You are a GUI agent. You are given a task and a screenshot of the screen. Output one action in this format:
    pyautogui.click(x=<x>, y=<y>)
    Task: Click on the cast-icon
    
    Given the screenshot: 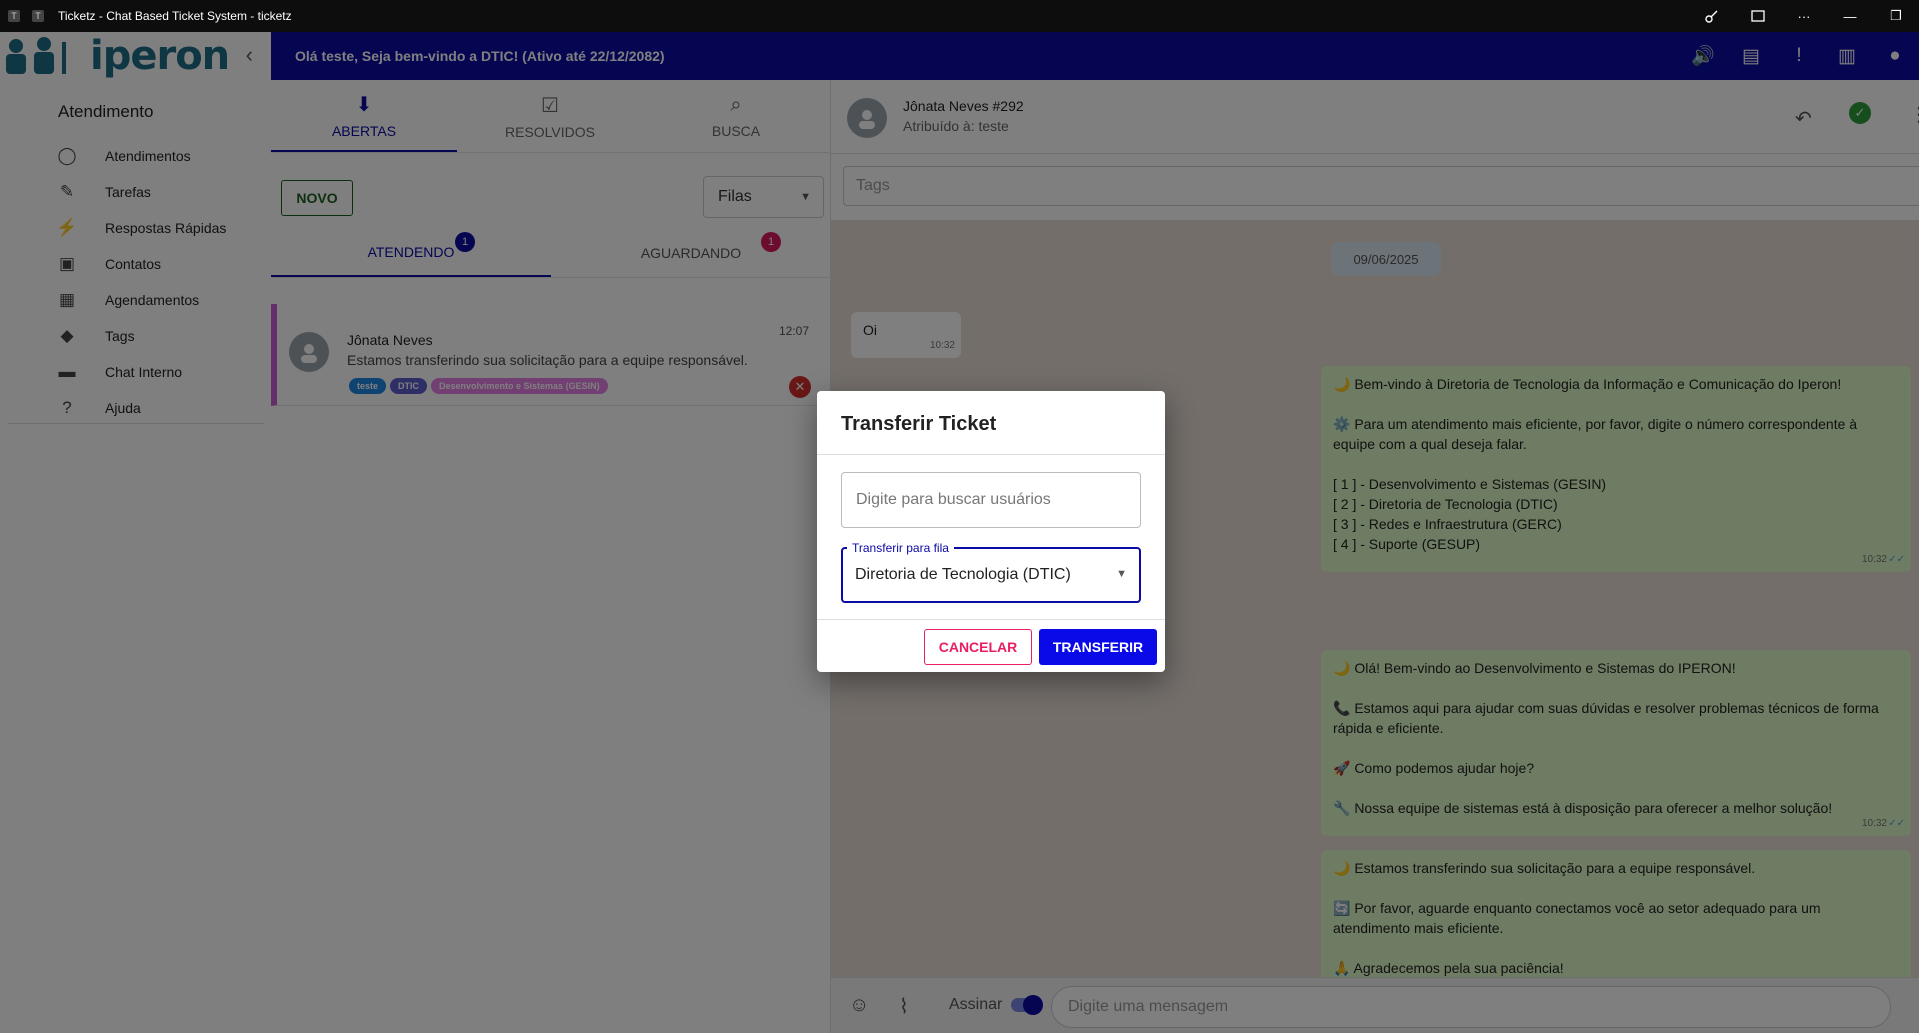 What is the action you would take?
    pyautogui.click(x=1758, y=16)
    